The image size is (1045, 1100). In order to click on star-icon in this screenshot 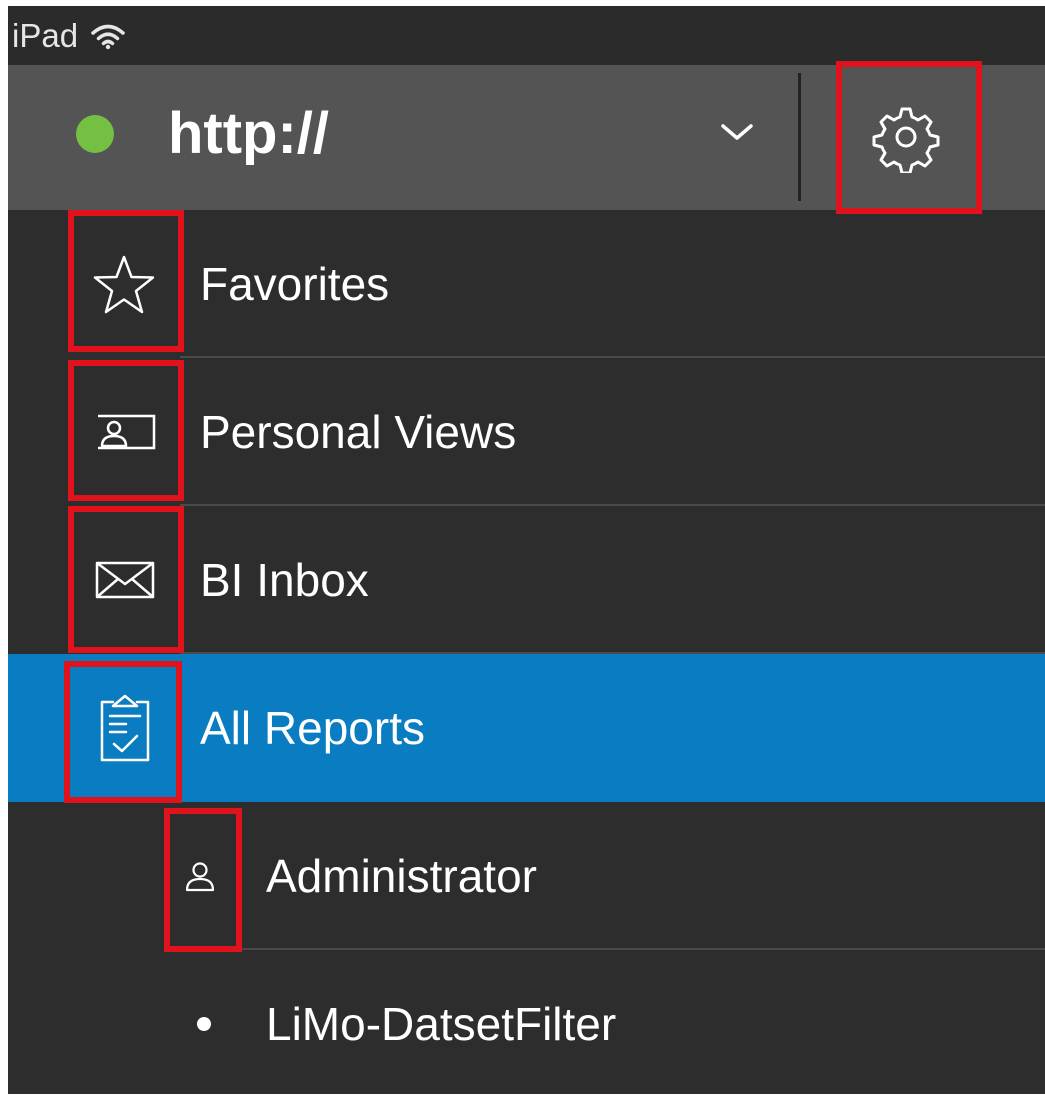, I will do `click(124, 284)`.